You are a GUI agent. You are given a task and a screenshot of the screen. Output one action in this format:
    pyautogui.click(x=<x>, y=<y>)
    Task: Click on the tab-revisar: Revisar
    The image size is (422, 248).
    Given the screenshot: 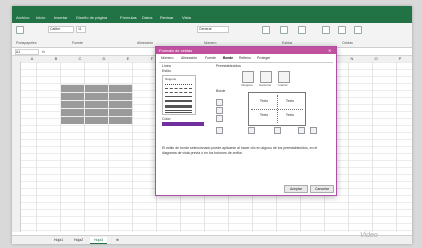 What is the action you would take?
    pyautogui.click(x=167, y=17)
    